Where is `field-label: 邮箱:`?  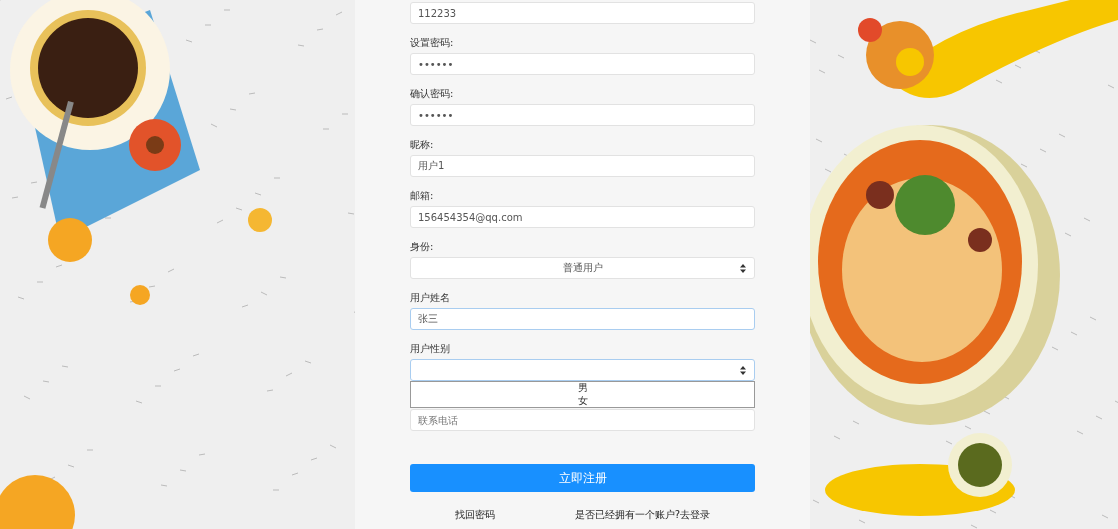 field-label: 邮箱: is located at coordinates (422, 196).